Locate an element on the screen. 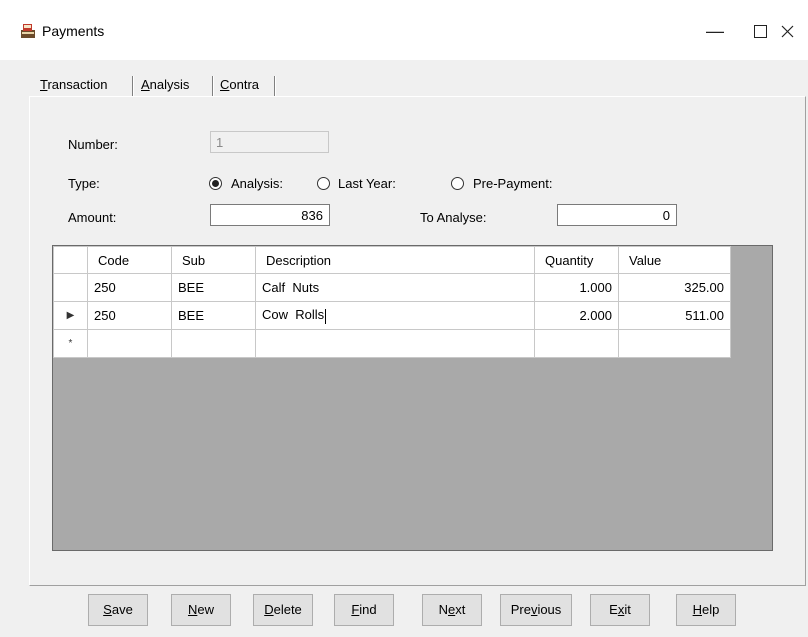 The width and height of the screenshot is (808, 637). cell-code is located at coordinates (129, 343).